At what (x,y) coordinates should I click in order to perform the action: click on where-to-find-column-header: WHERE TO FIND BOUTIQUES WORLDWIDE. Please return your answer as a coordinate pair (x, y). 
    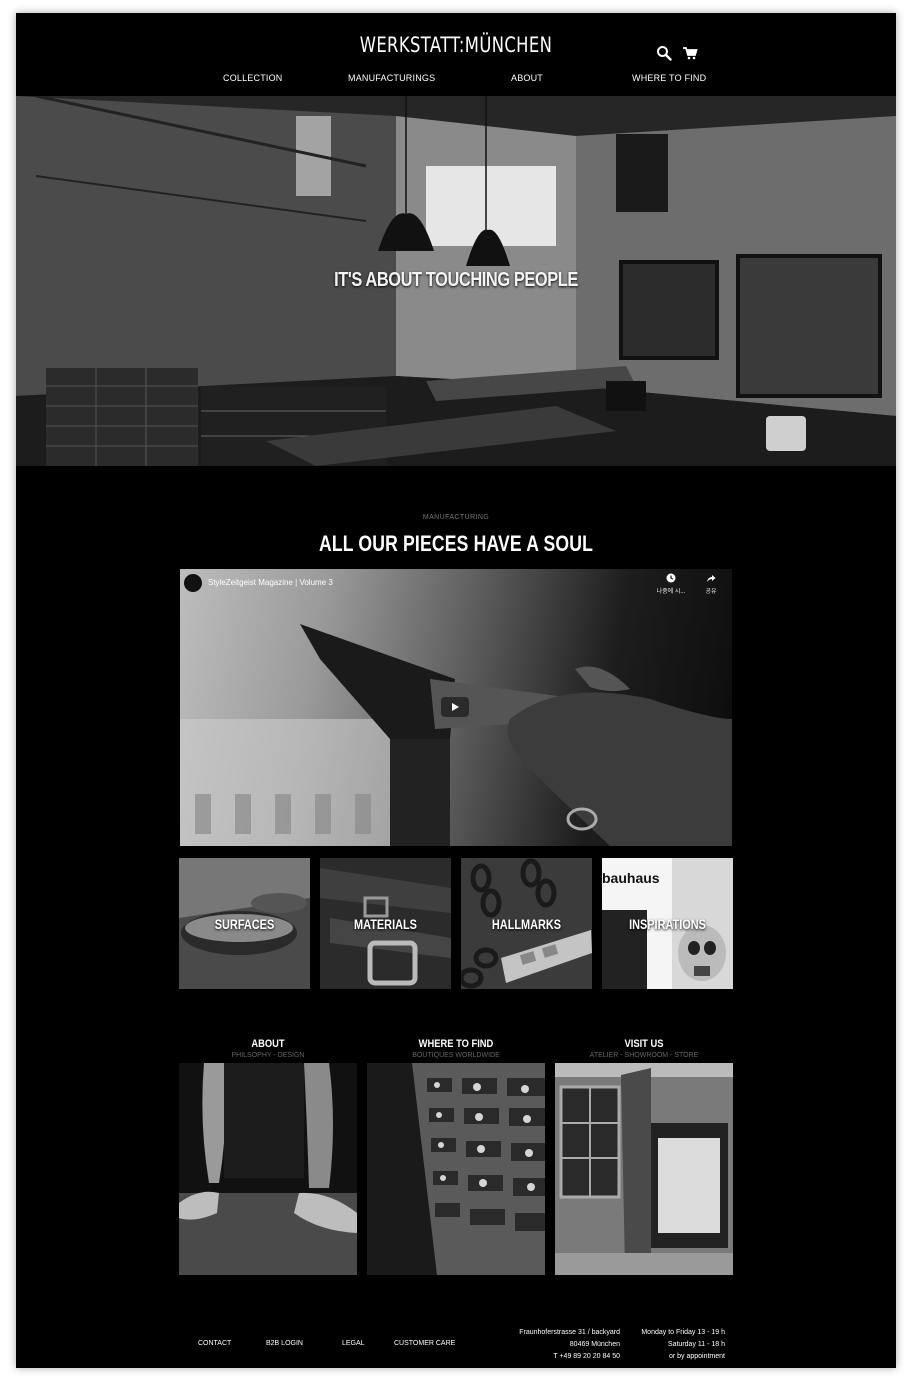
    Looking at the image, I should click on (456, 1048).